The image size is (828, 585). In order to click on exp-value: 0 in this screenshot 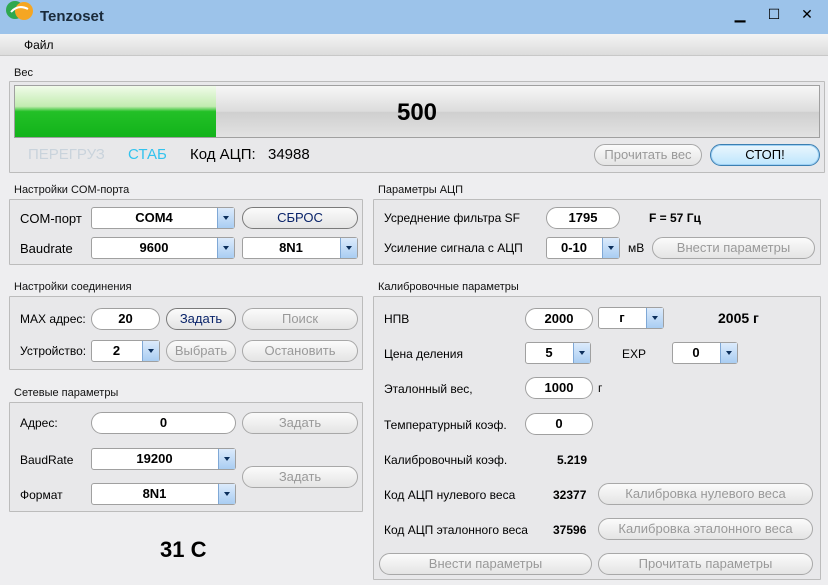, I will do `click(696, 352)`.